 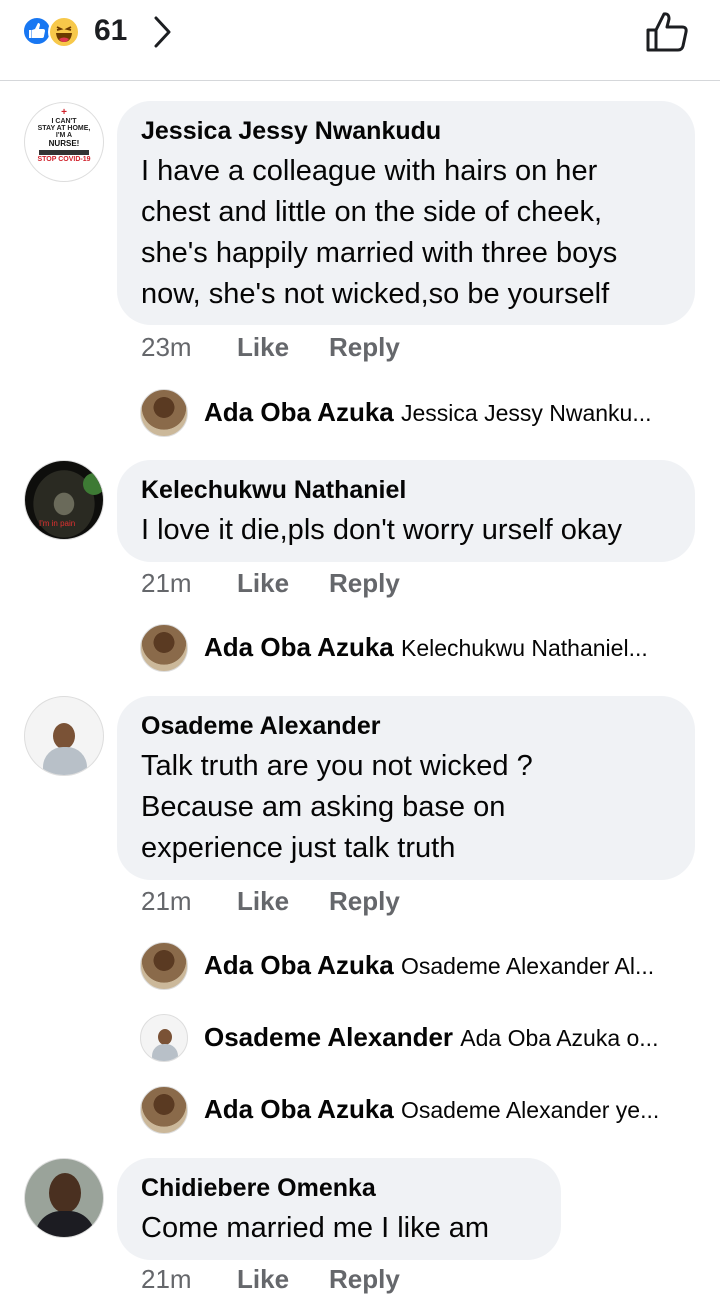 What do you see at coordinates (64, 121) in the screenshot?
I see `avatar-caption: I CAN'T` at bounding box center [64, 121].